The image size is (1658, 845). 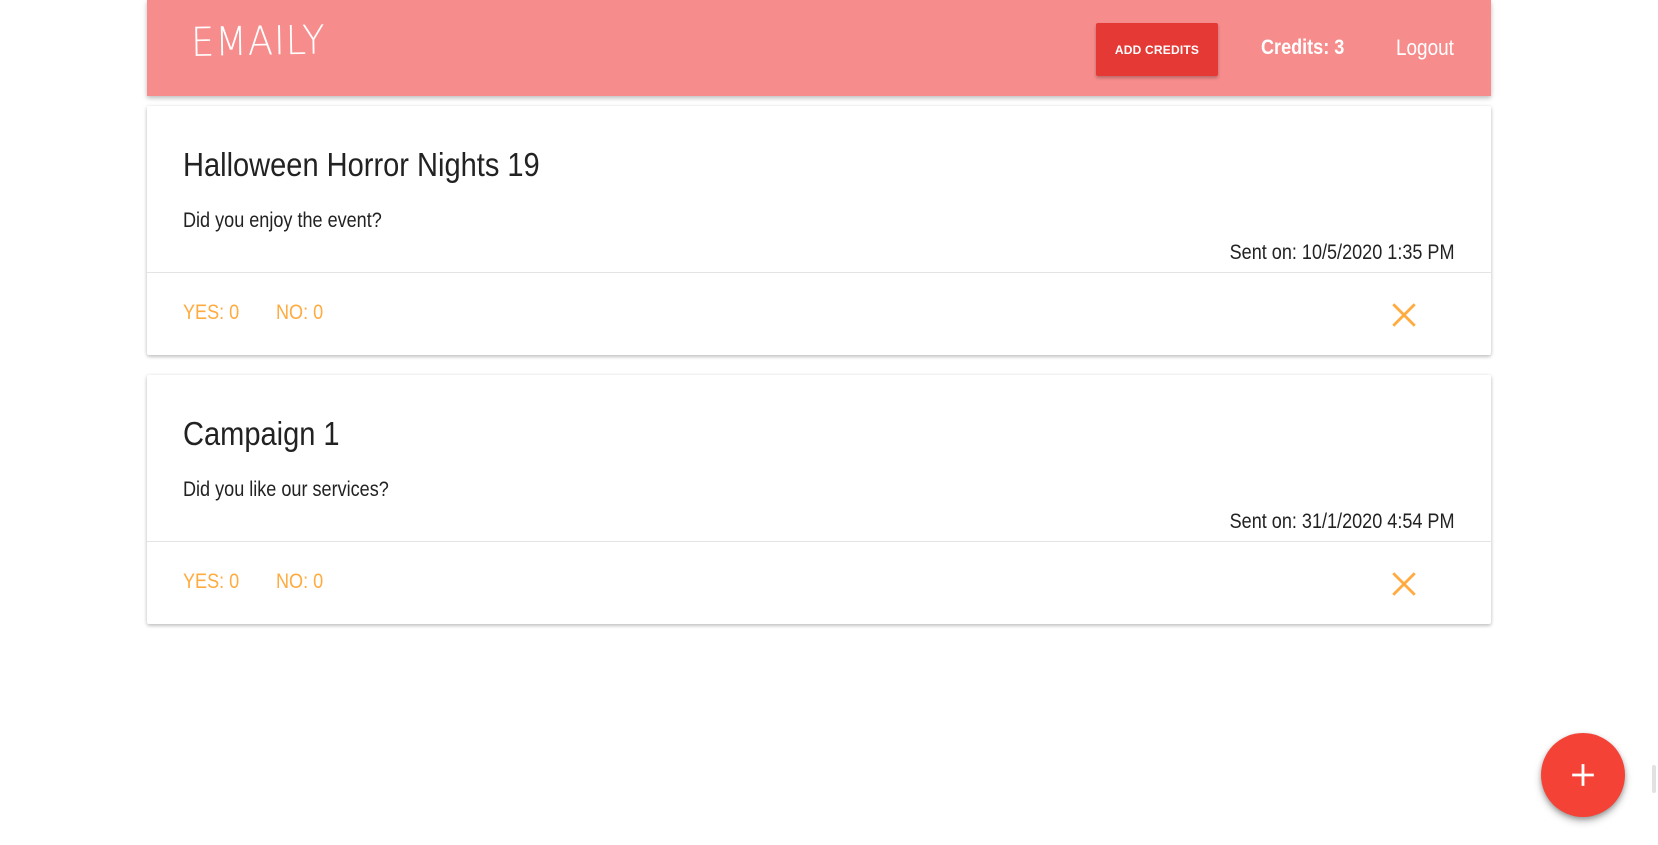 I want to click on survey-question: Did you like our services?, so click(x=286, y=489).